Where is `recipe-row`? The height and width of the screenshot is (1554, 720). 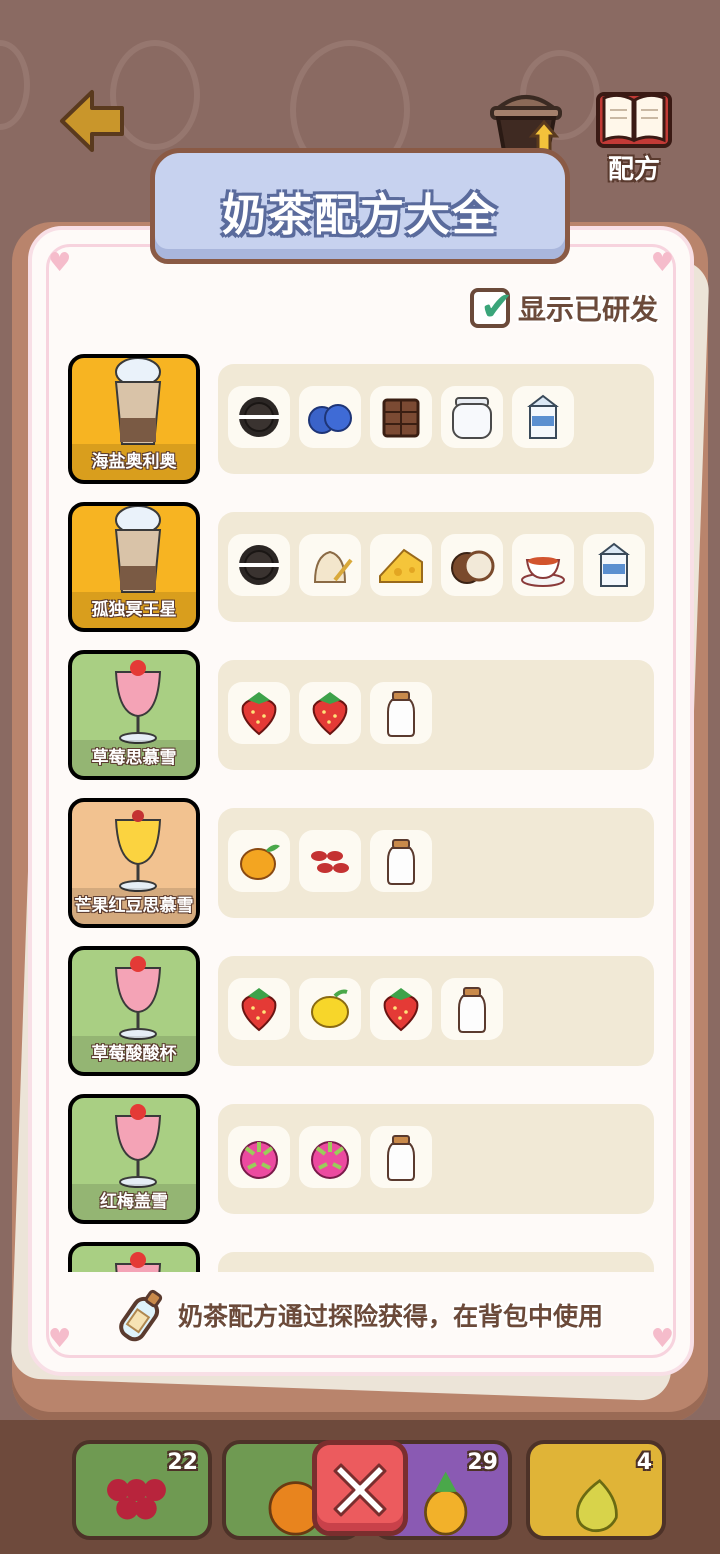
recipe-row is located at coordinates (363, 1257).